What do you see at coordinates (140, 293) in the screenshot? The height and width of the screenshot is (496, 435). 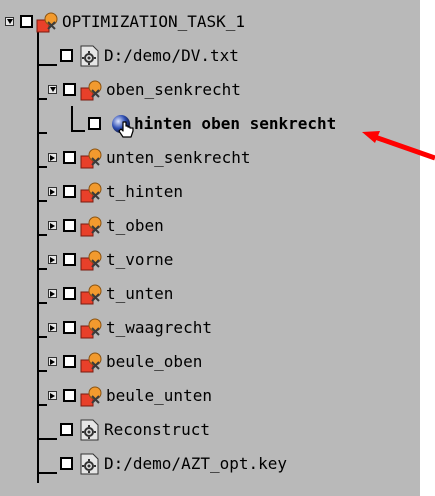 I see `tree-item-label: t_unten` at bounding box center [140, 293].